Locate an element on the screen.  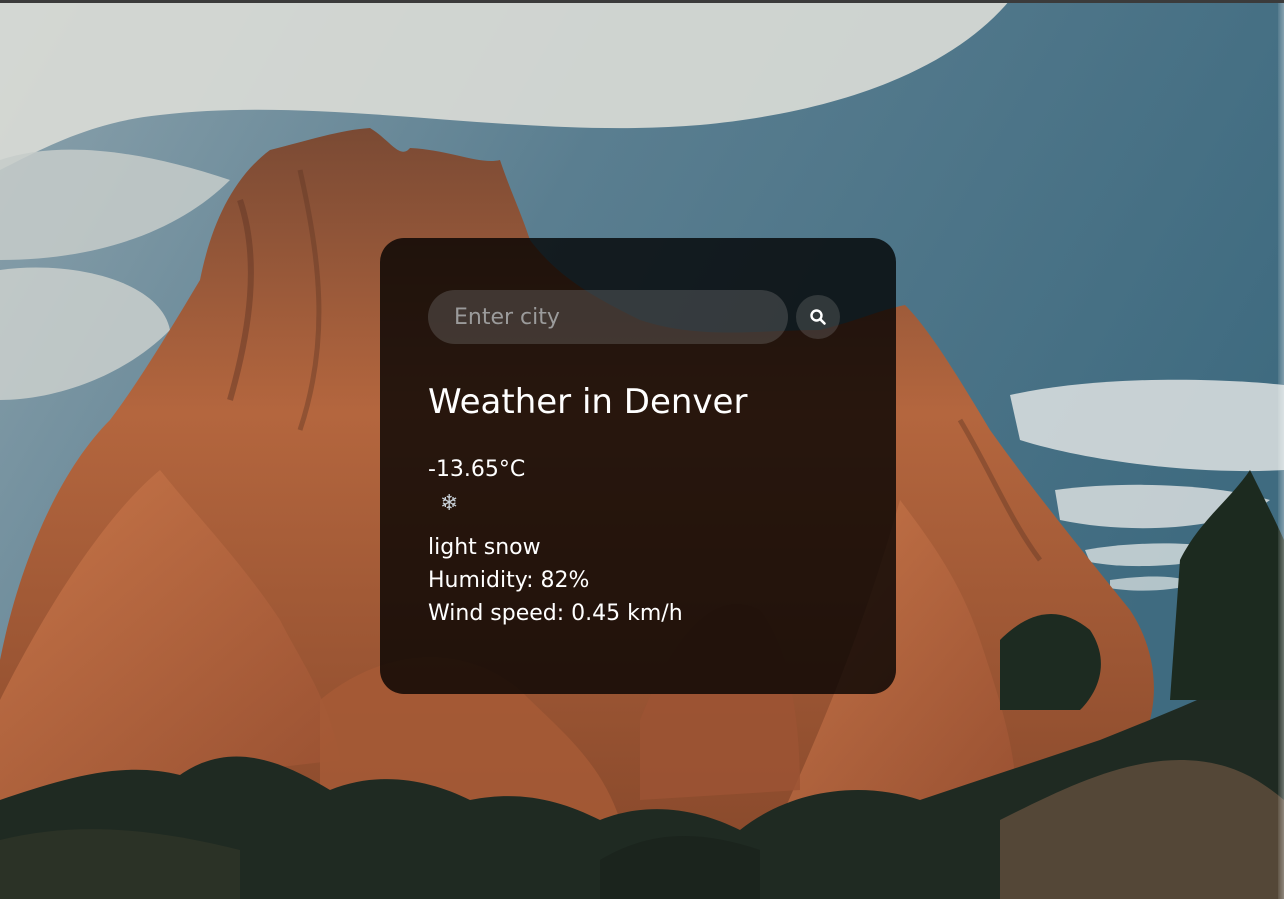
scrollbar-edge is located at coordinates (1281, 449).